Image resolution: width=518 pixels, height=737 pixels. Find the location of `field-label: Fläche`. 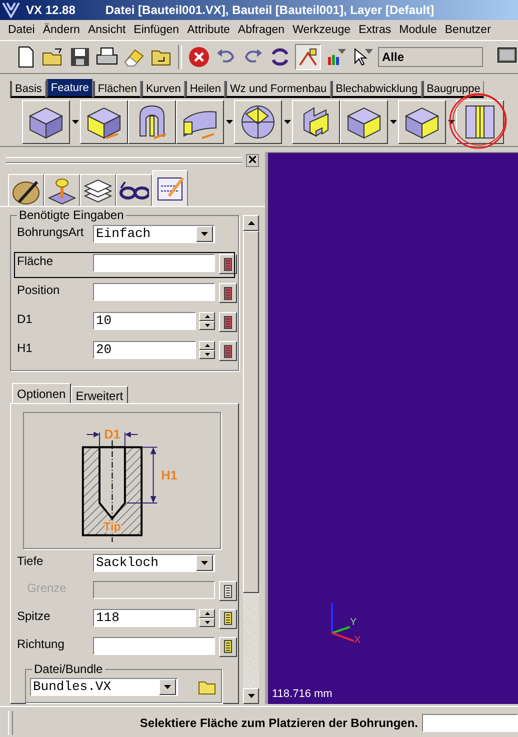

field-label: Fläche is located at coordinates (35, 261).